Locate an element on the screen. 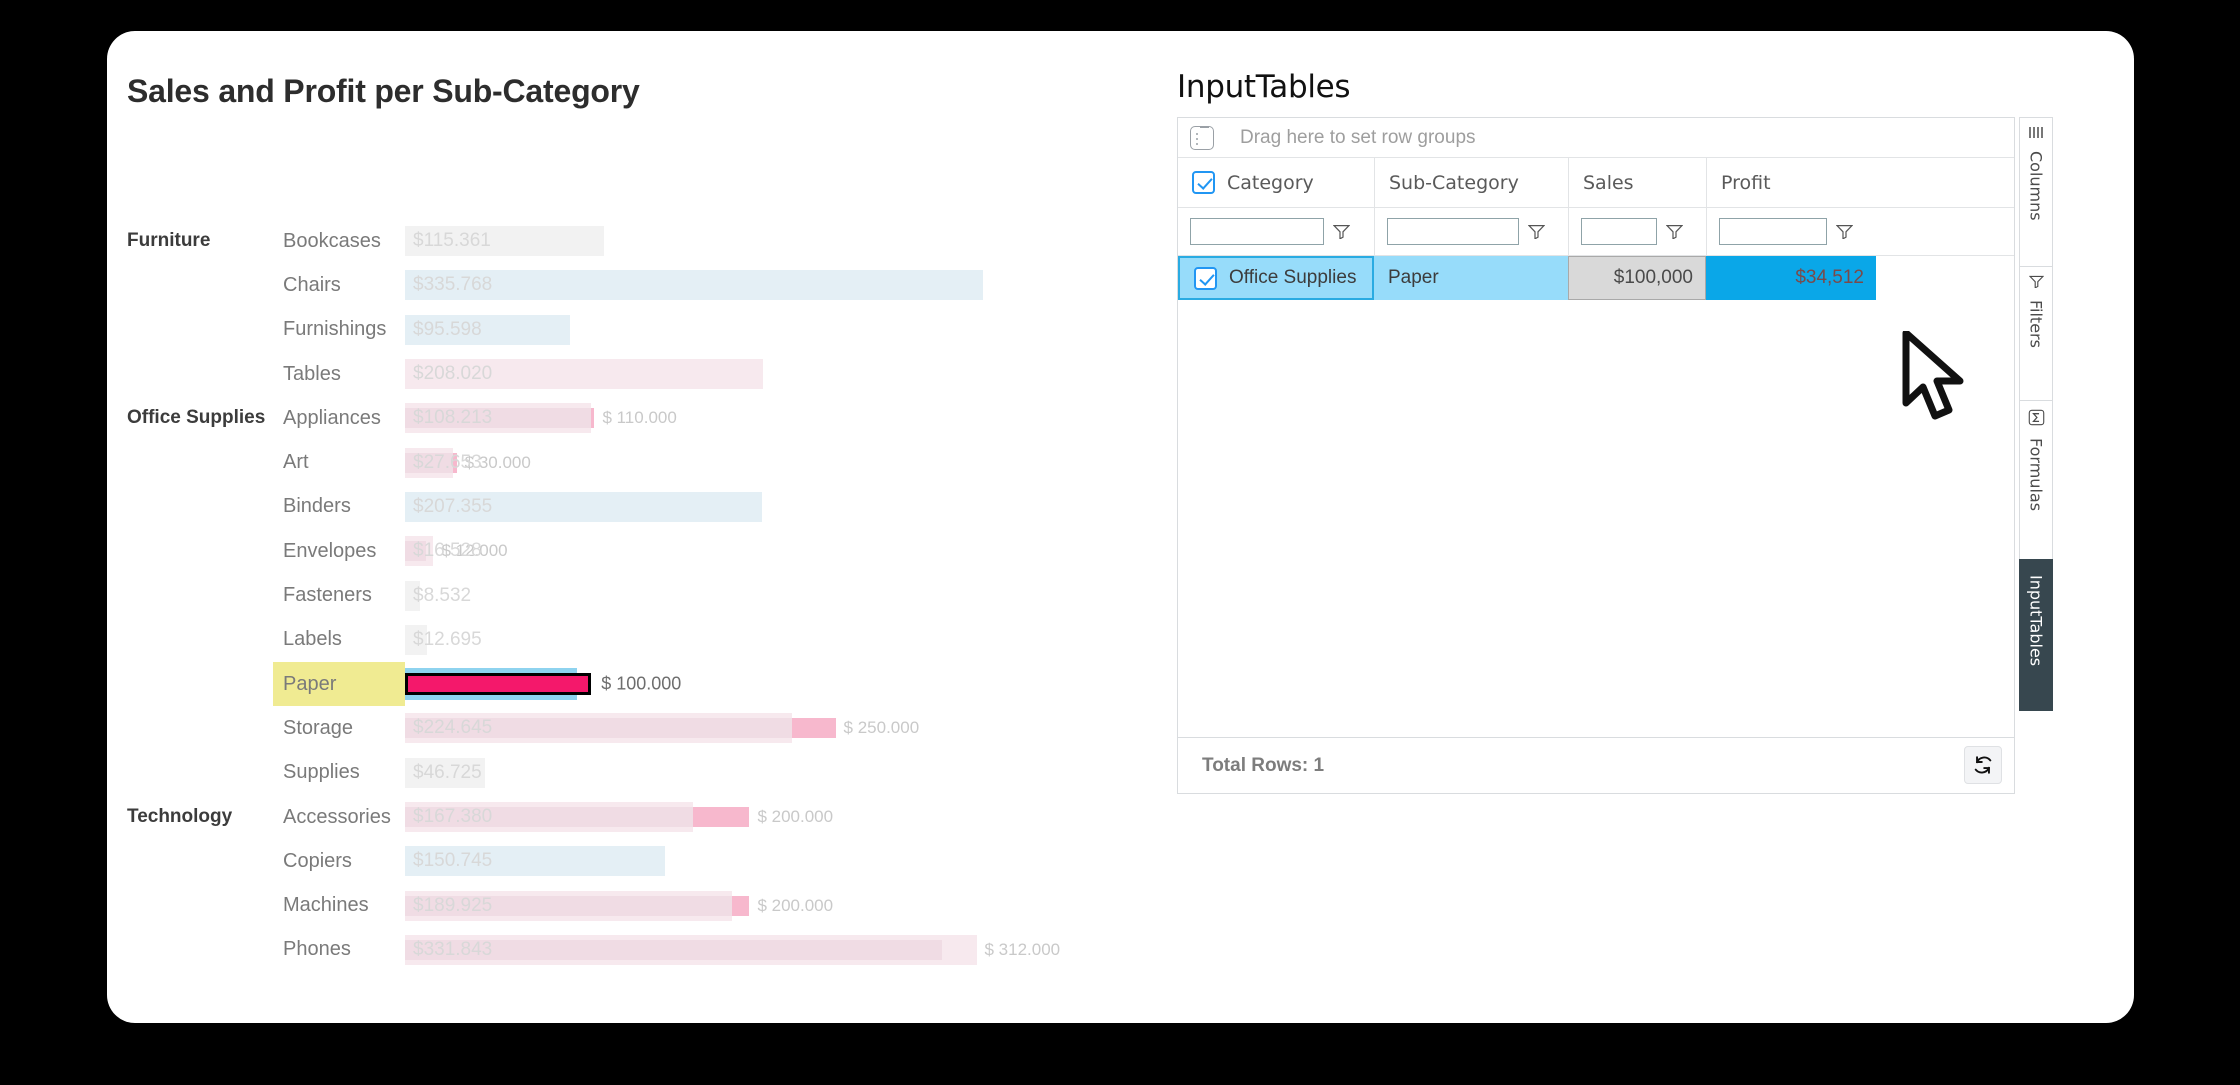  chart-subcategory-cell: Machines is located at coordinates (339, 905).